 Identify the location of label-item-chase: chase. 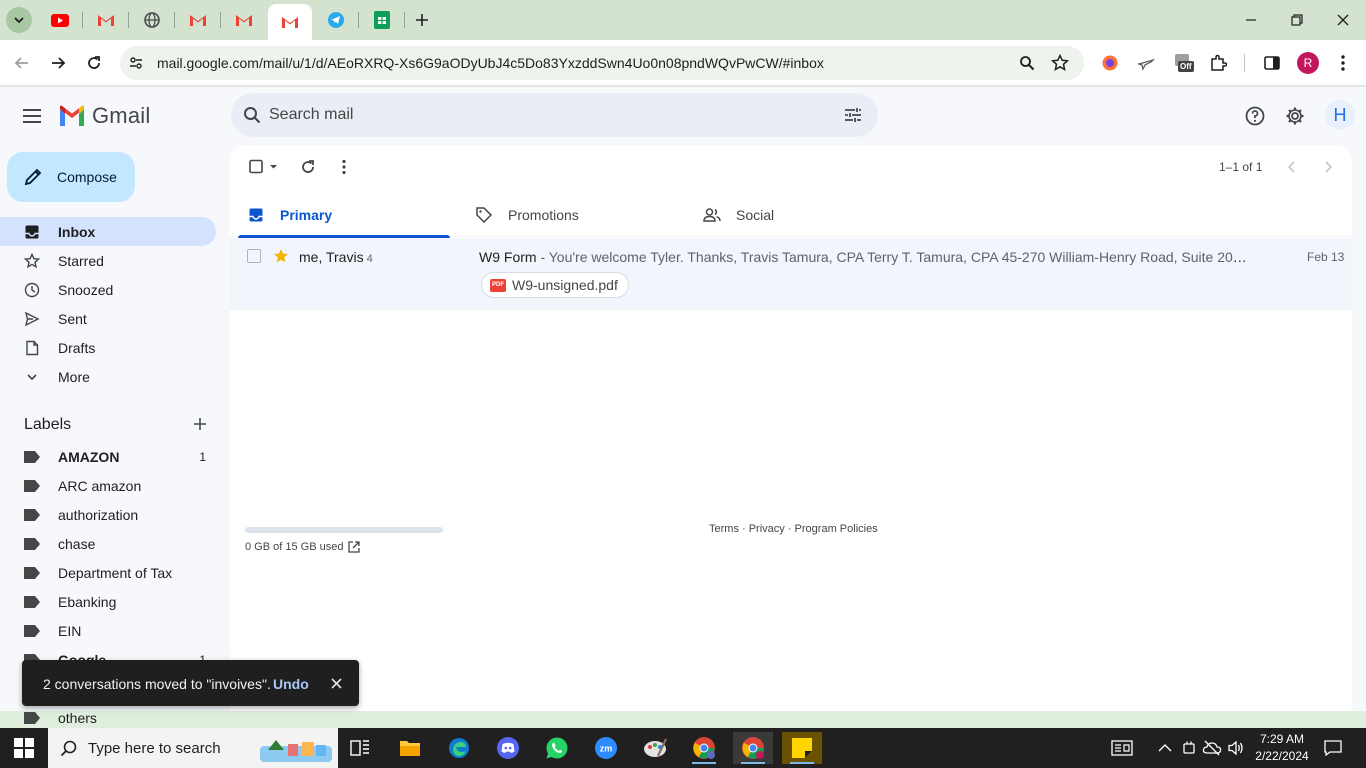
(108, 543).